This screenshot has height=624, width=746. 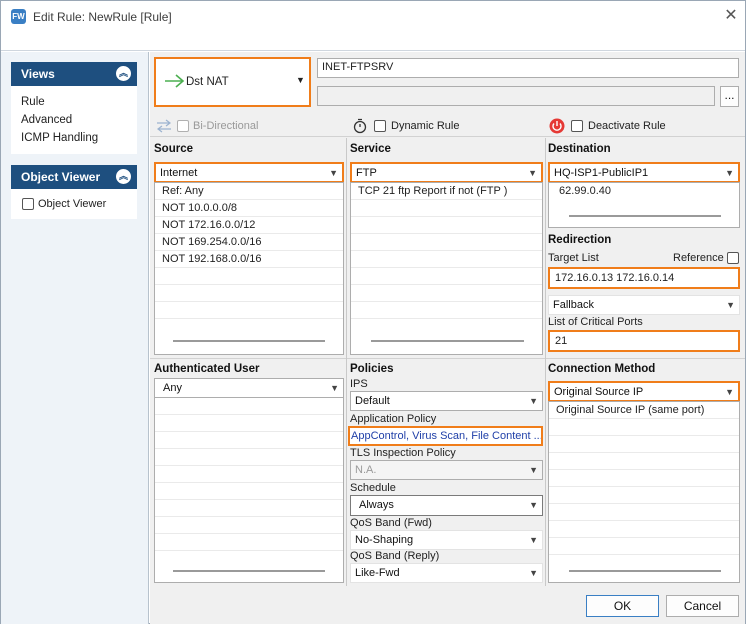 I want to click on list-item: NOT 172.16.0.0/12, so click(x=249, y=225).